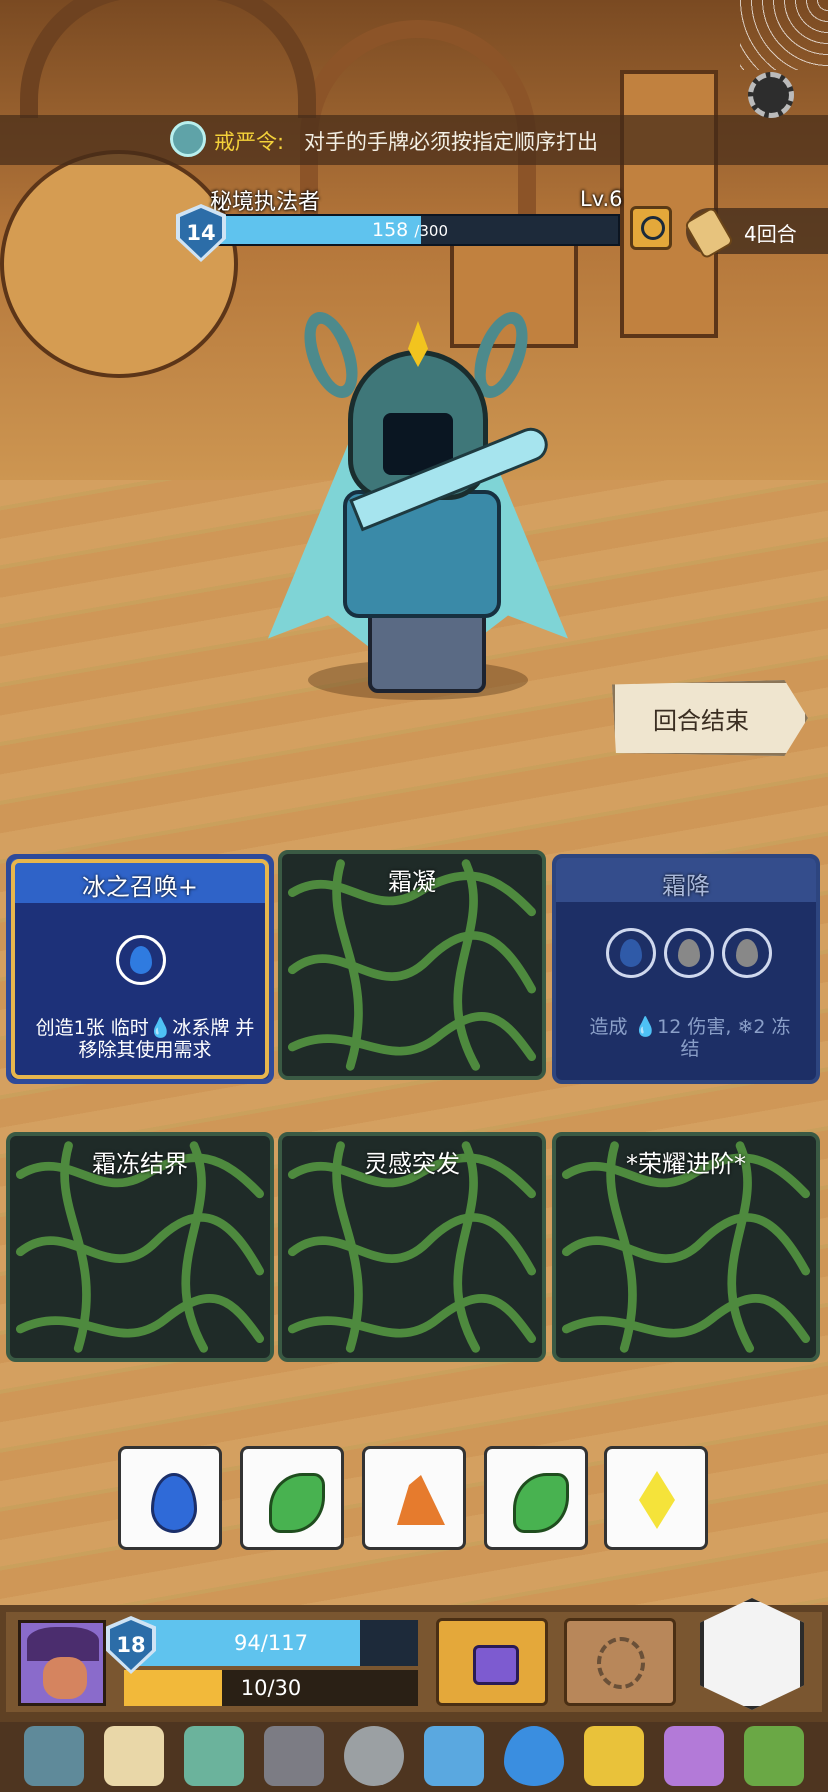 The height and width of the screenshot is (1792, 828). What do you see at coordinates (614, 1756) in the screenshot?
I see `amulet-icon` at bounding box center [614, 1756].